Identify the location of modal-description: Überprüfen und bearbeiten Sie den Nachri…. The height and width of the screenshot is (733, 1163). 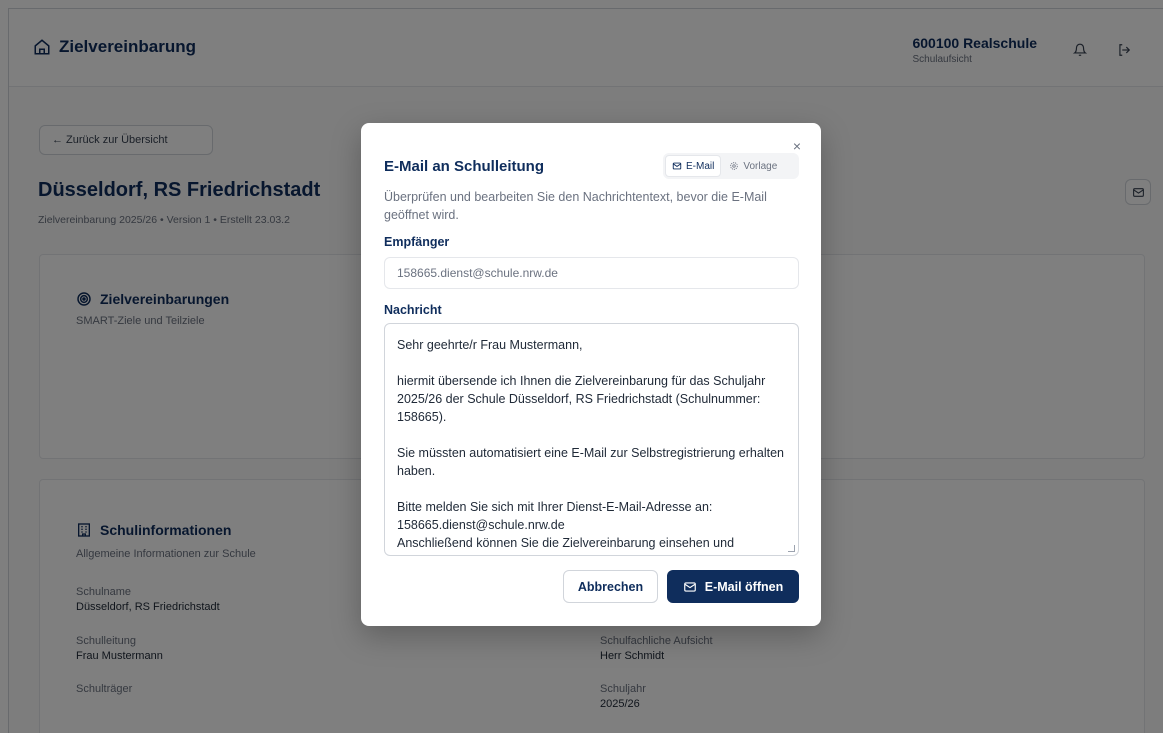
(575, 206).